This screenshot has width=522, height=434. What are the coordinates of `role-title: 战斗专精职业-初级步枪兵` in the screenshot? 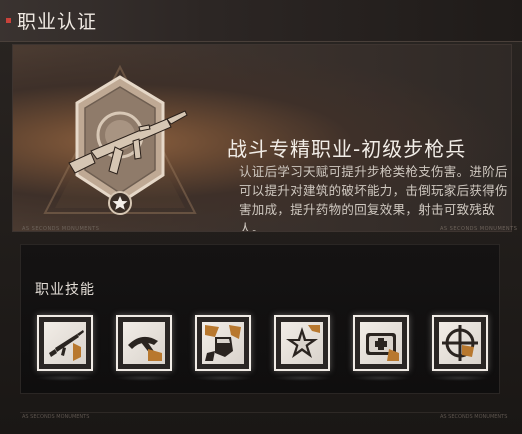 It's located at (347, 149).